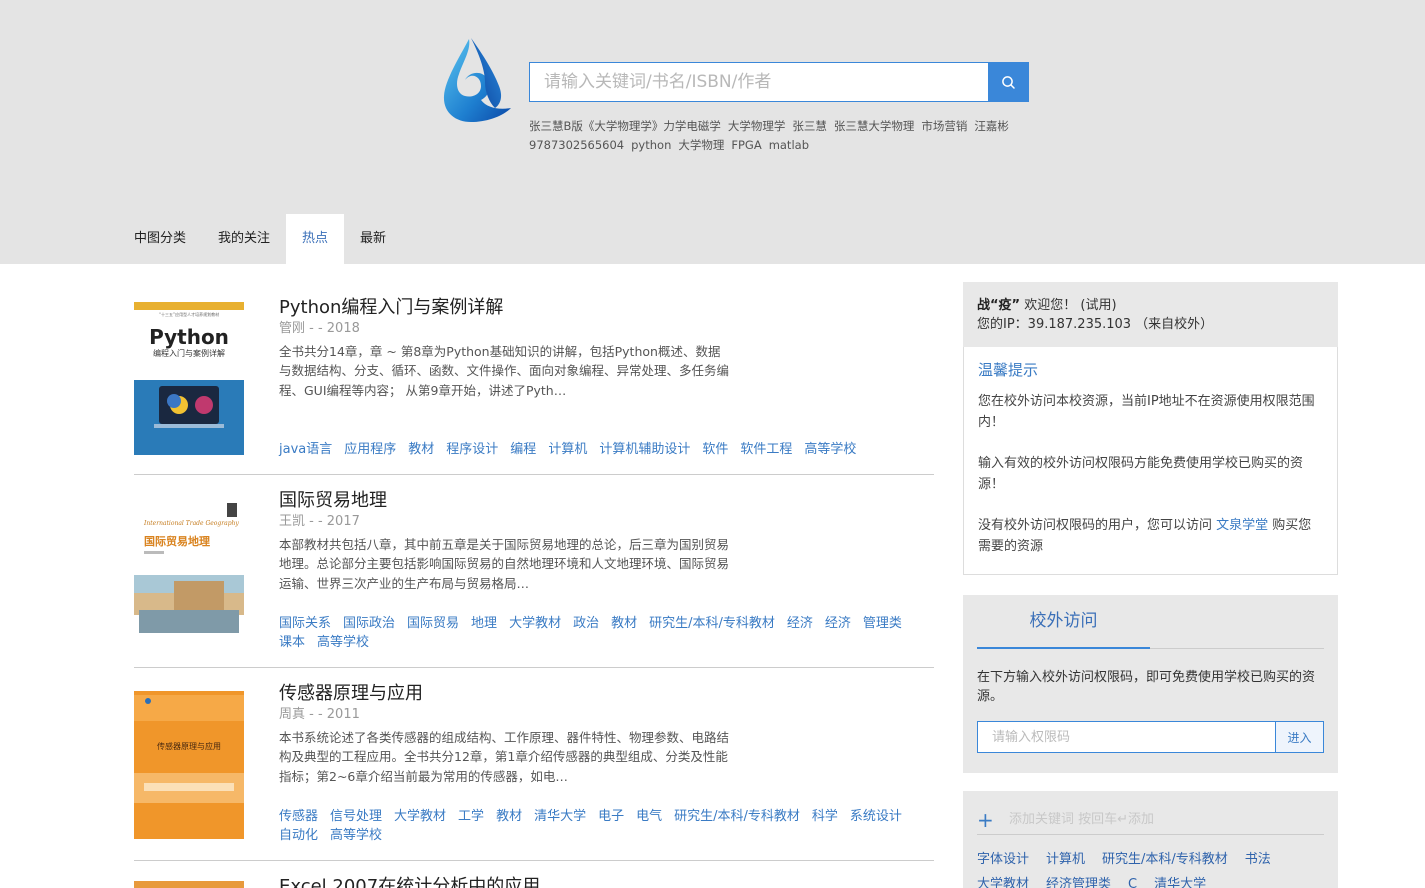 The width and height of the screenshot is (1425, 888). What do you see at coordinates (298, 816) in the screenshot?
I see `book-tag: 传感器` at bounding box center [298, 816].